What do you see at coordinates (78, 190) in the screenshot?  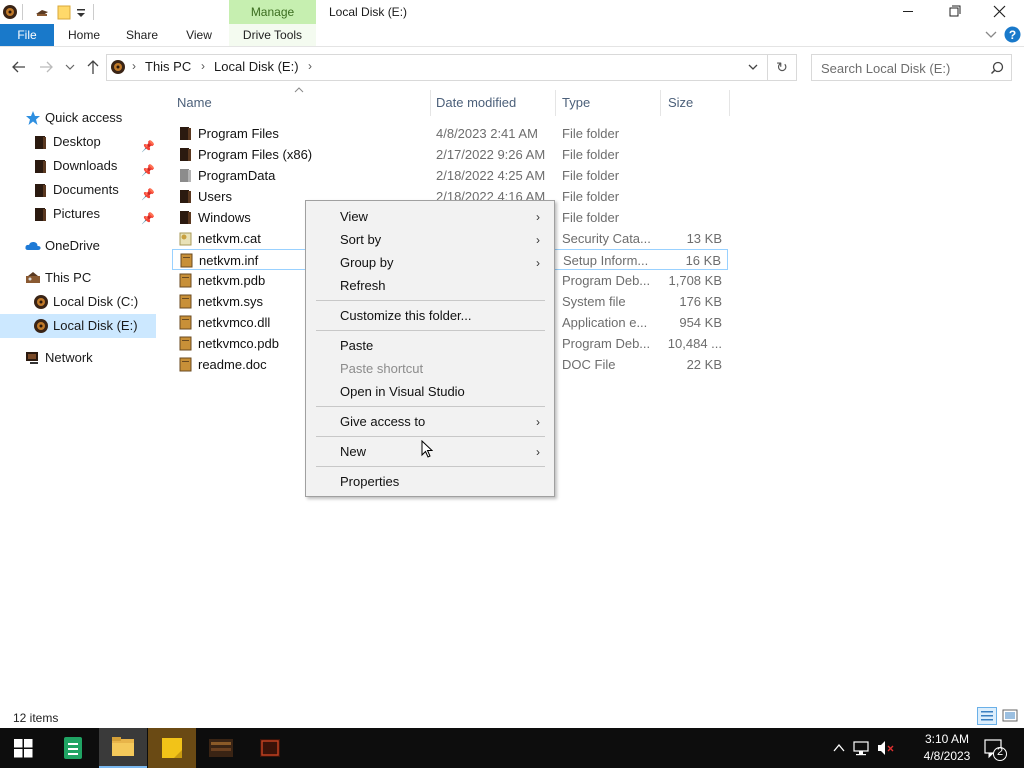 I see `nav-documents: Documents 📌` at bounding box center [78, 190].